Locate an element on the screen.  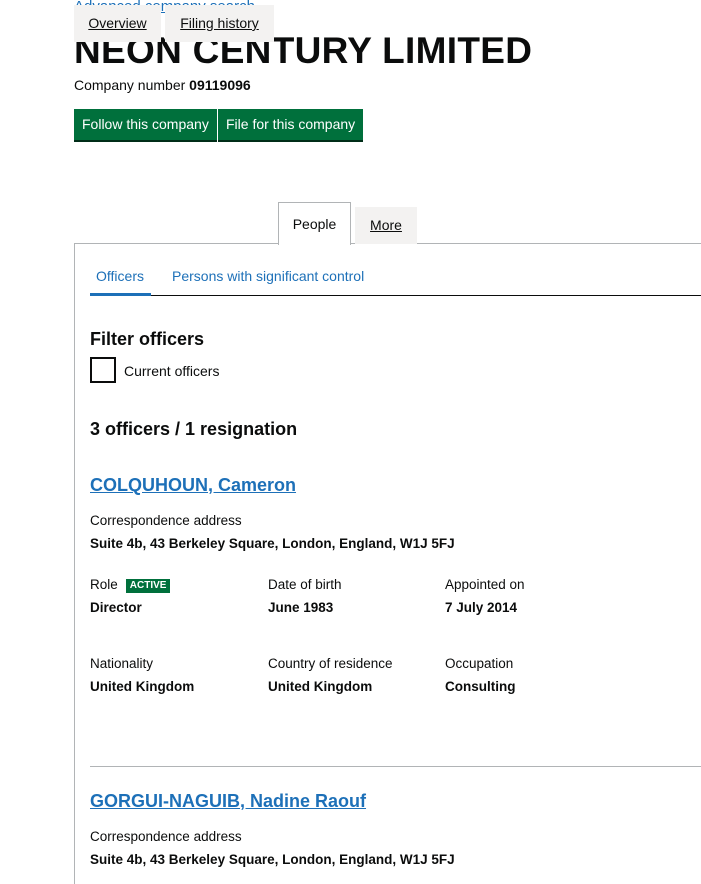
officer-name-link: GORGUI-NAGUIB, Nadine Raouf is located at coordinates (228, 801).